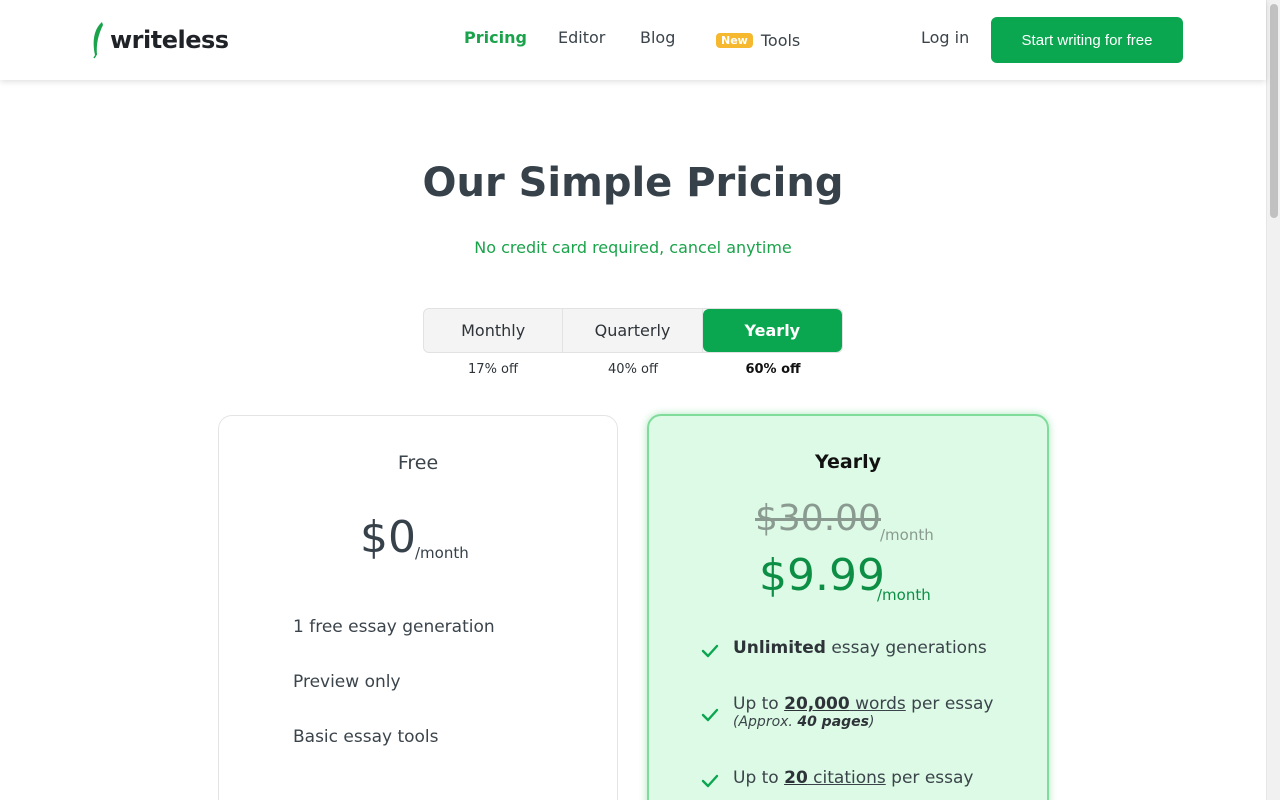  I want to click on billing-discounts: 17% off 40% off 60% off, so click(633, 369).